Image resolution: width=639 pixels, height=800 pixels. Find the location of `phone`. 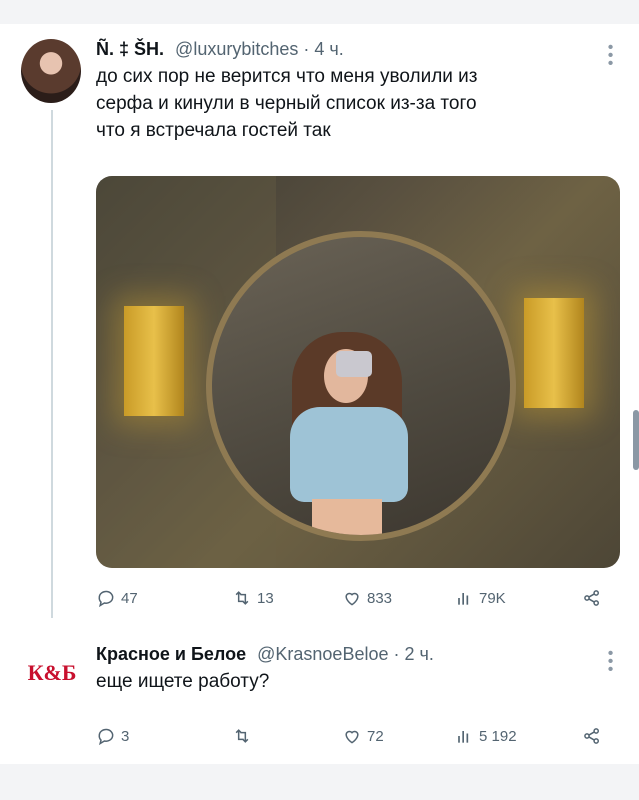

phone is located at coordinates (354, 364).